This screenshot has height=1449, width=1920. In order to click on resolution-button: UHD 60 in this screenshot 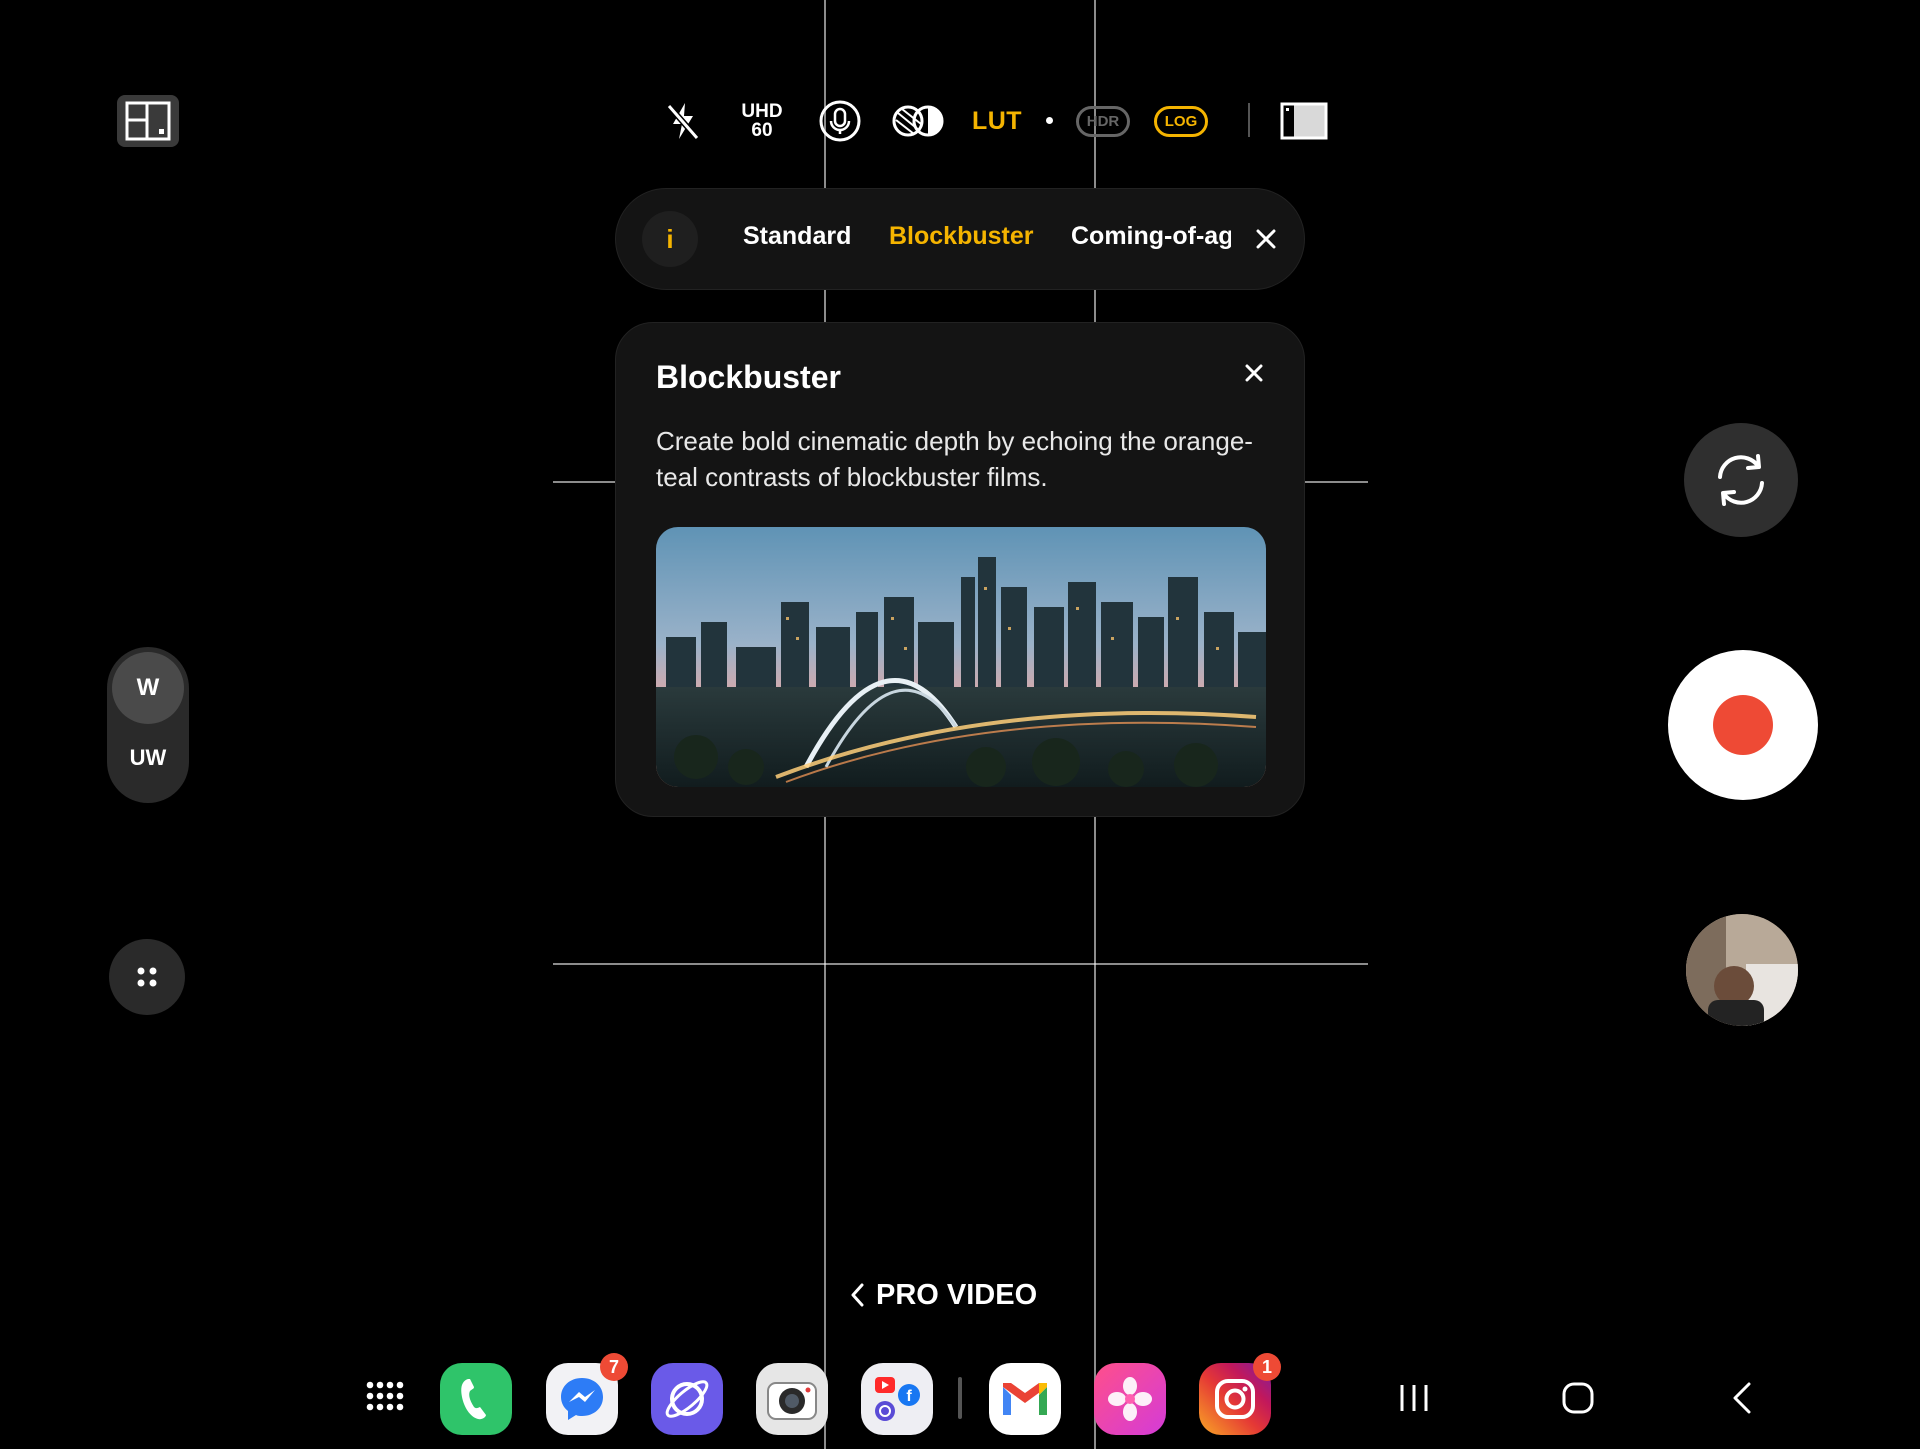, I will do `click(762, 121)`.